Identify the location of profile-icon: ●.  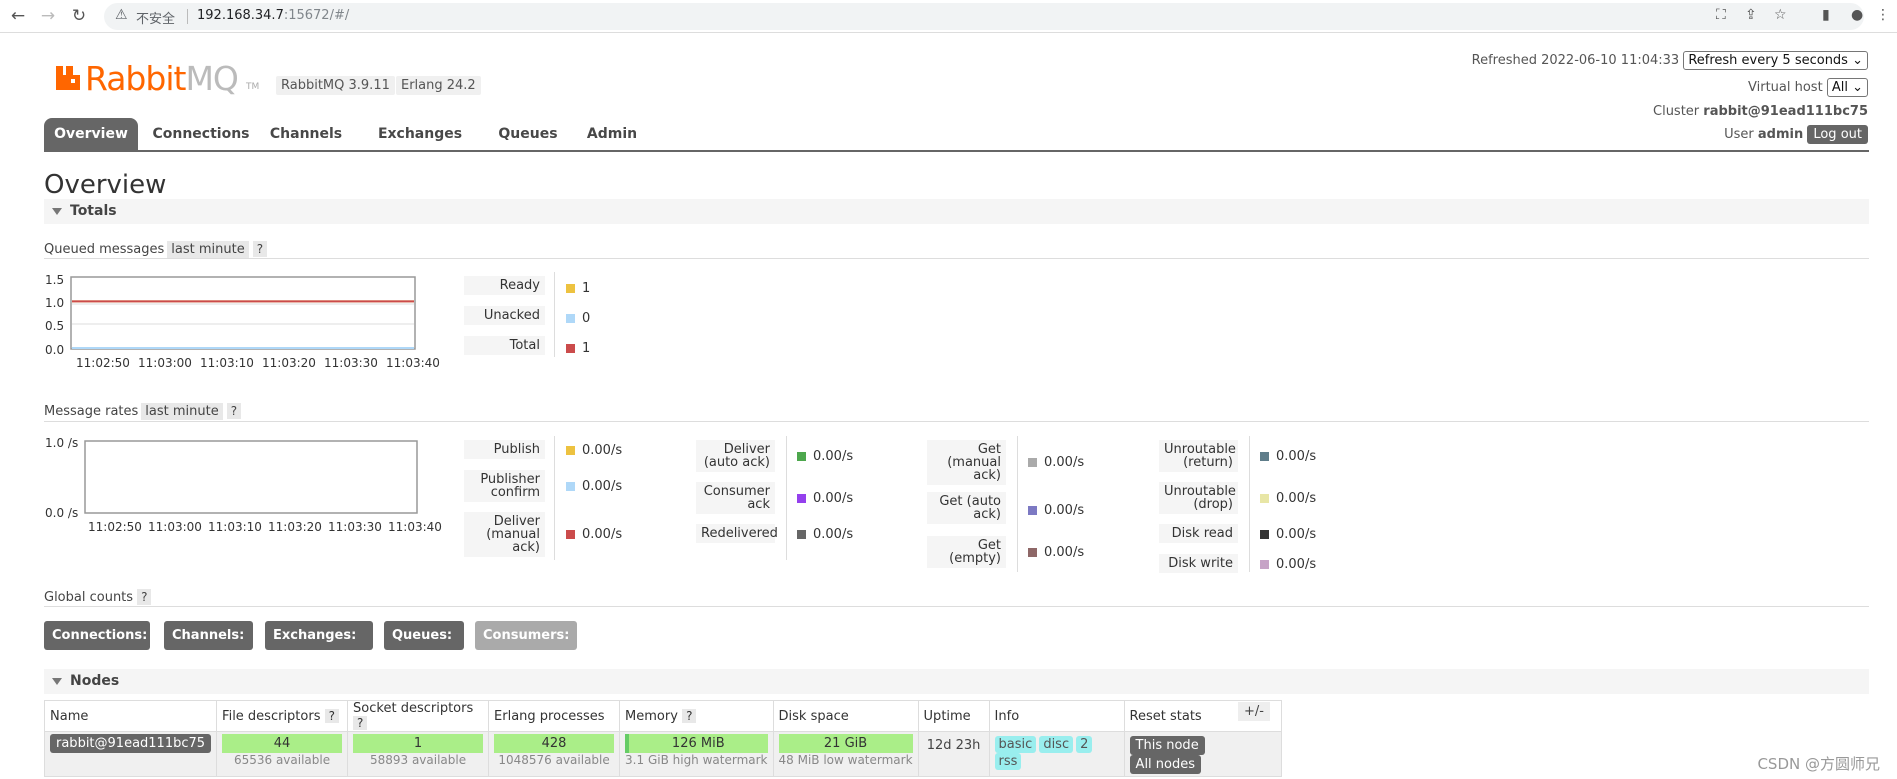
(1857, 15).